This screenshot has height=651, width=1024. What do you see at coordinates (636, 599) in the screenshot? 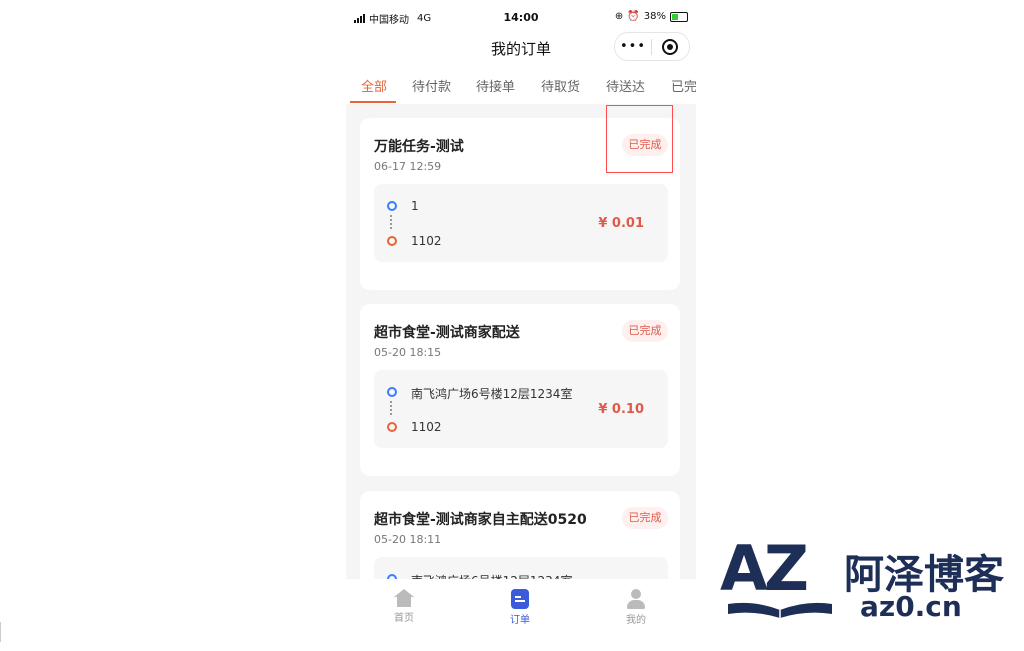
I see `user-icon` at bounding box center [636, 599].